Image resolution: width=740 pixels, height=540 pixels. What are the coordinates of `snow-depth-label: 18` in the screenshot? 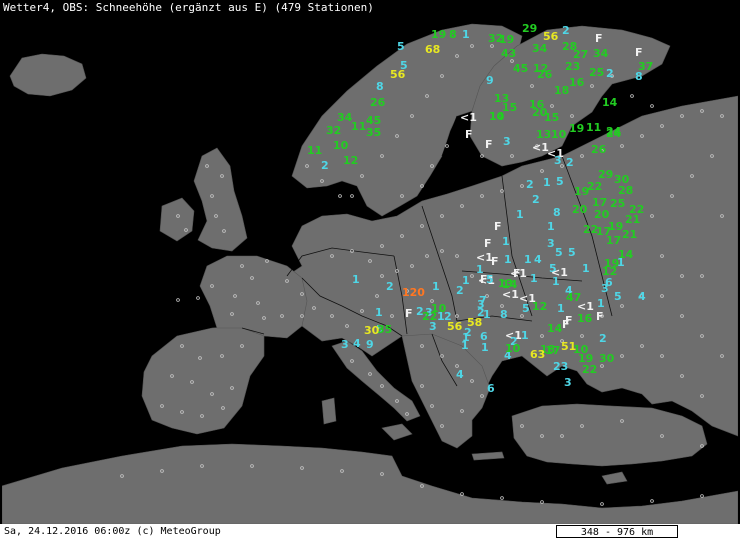 It's located at (561, 90).